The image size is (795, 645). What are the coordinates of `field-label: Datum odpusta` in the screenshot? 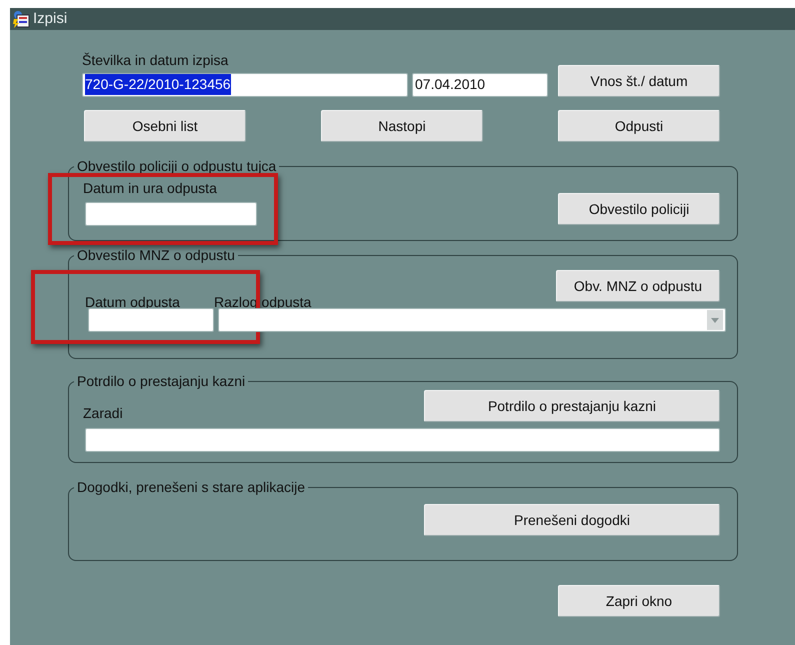 It's located at (133, 302).